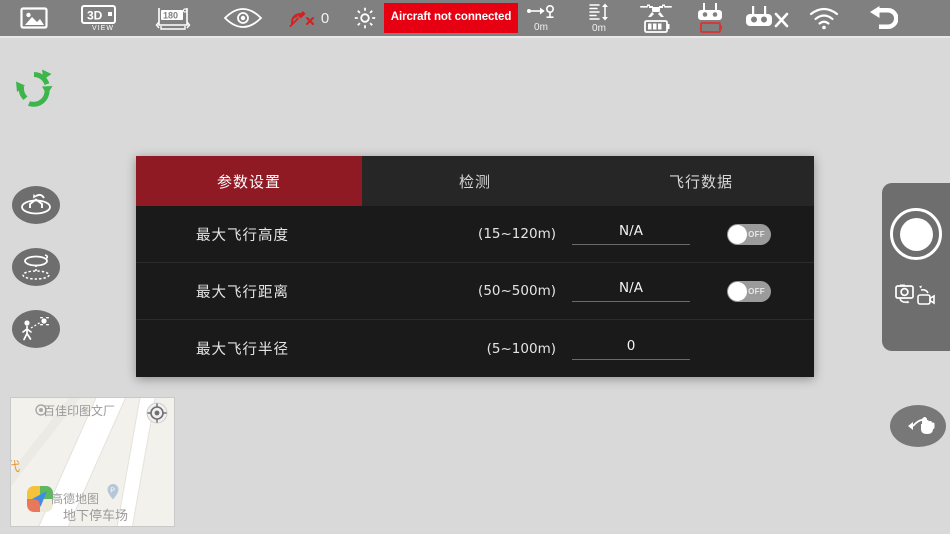 The height and width of the screenshot is (534, 950). I want to click on max-radius-label: 最大飞行半径, so click(242, 350).